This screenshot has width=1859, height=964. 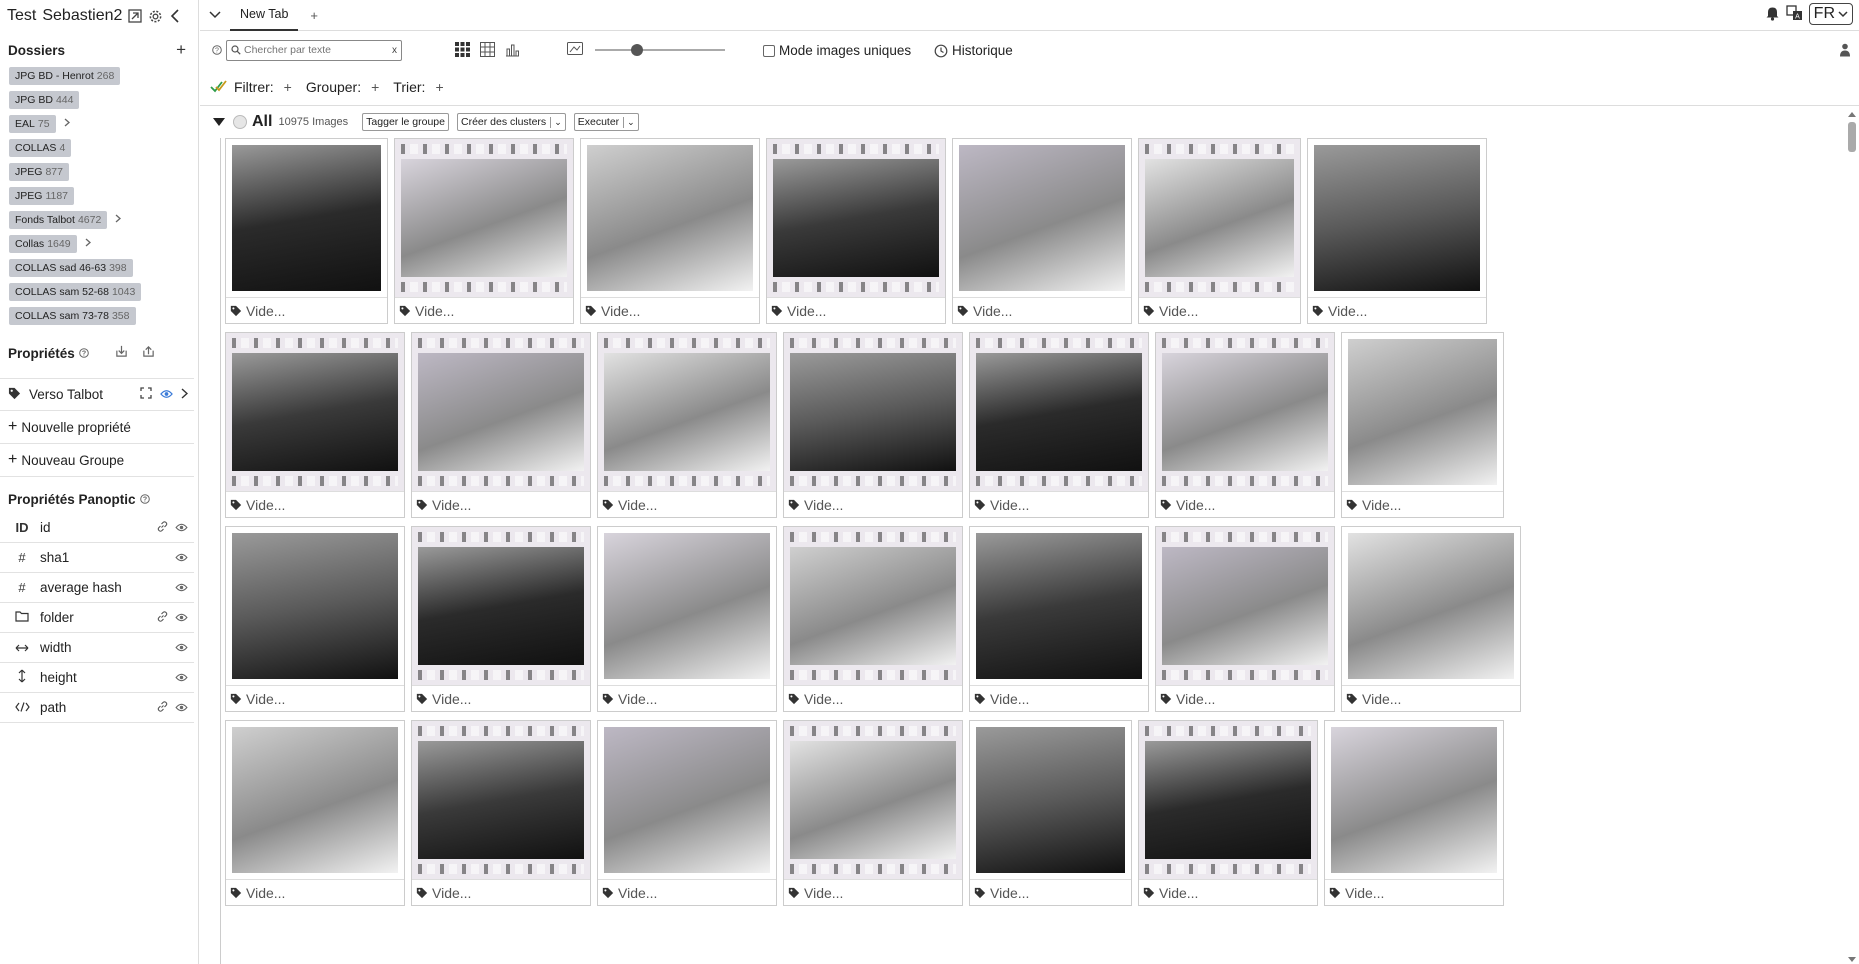 I want to click on execute-button: Executer ⌄, so click(x=606, y=122).